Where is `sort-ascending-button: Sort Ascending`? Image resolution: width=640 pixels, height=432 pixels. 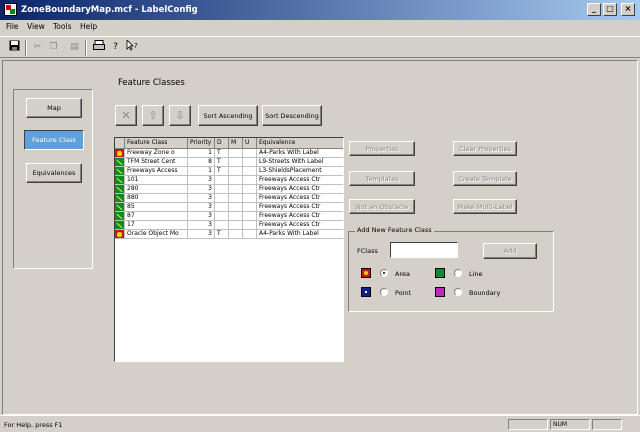
sort-ascending-button: Sort Ascending is located at coordinates (228, 115).